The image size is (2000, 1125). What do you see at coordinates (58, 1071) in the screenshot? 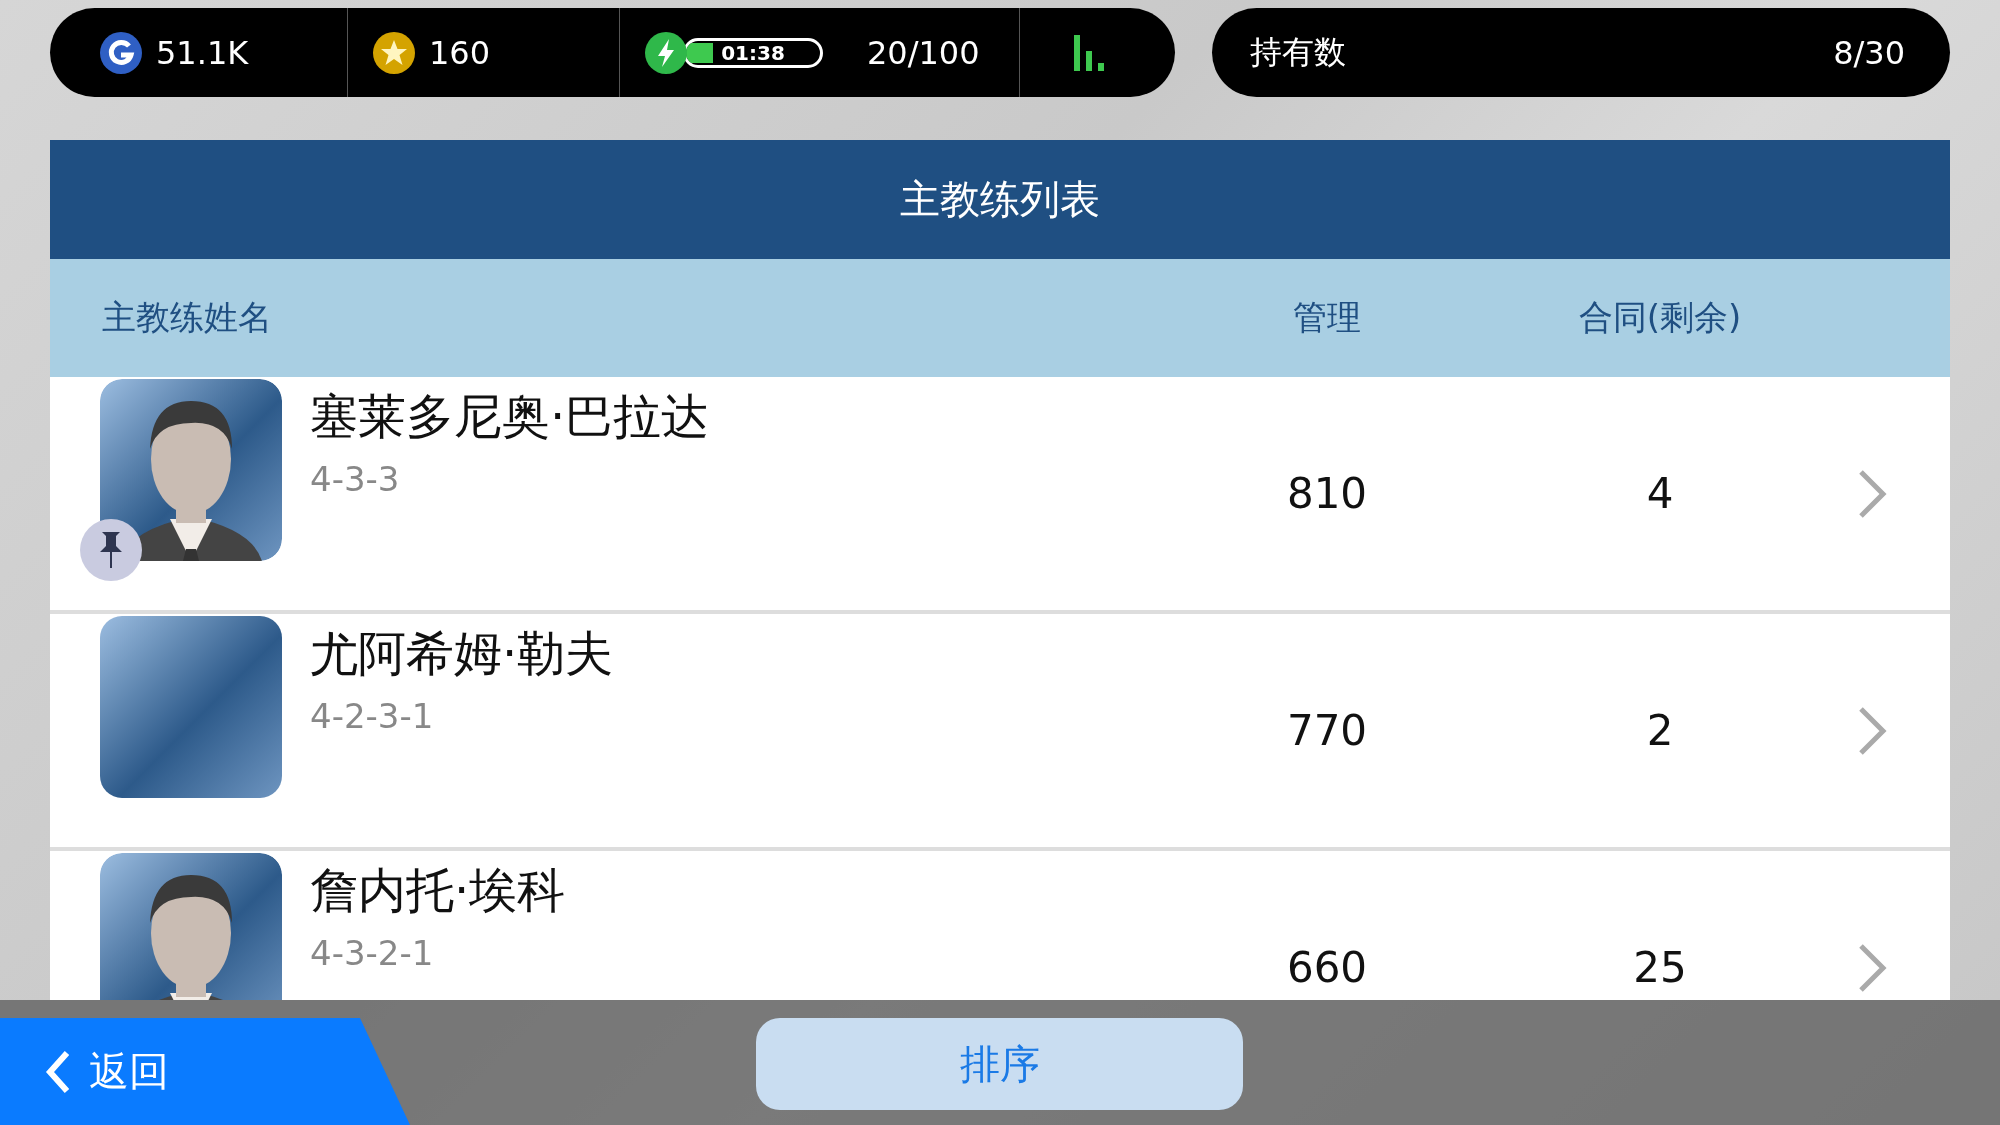
I see `chevron-left-icon` at bounding box center [58, 1071].